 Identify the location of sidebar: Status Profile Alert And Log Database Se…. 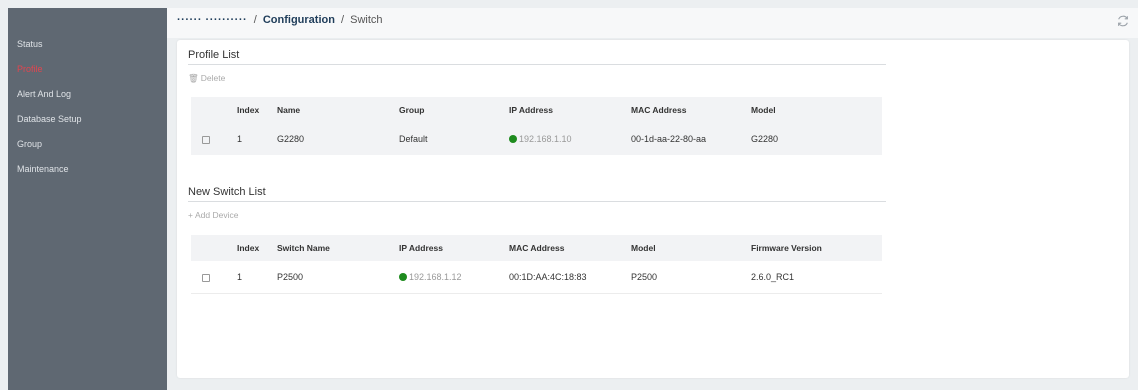
(87, 199).